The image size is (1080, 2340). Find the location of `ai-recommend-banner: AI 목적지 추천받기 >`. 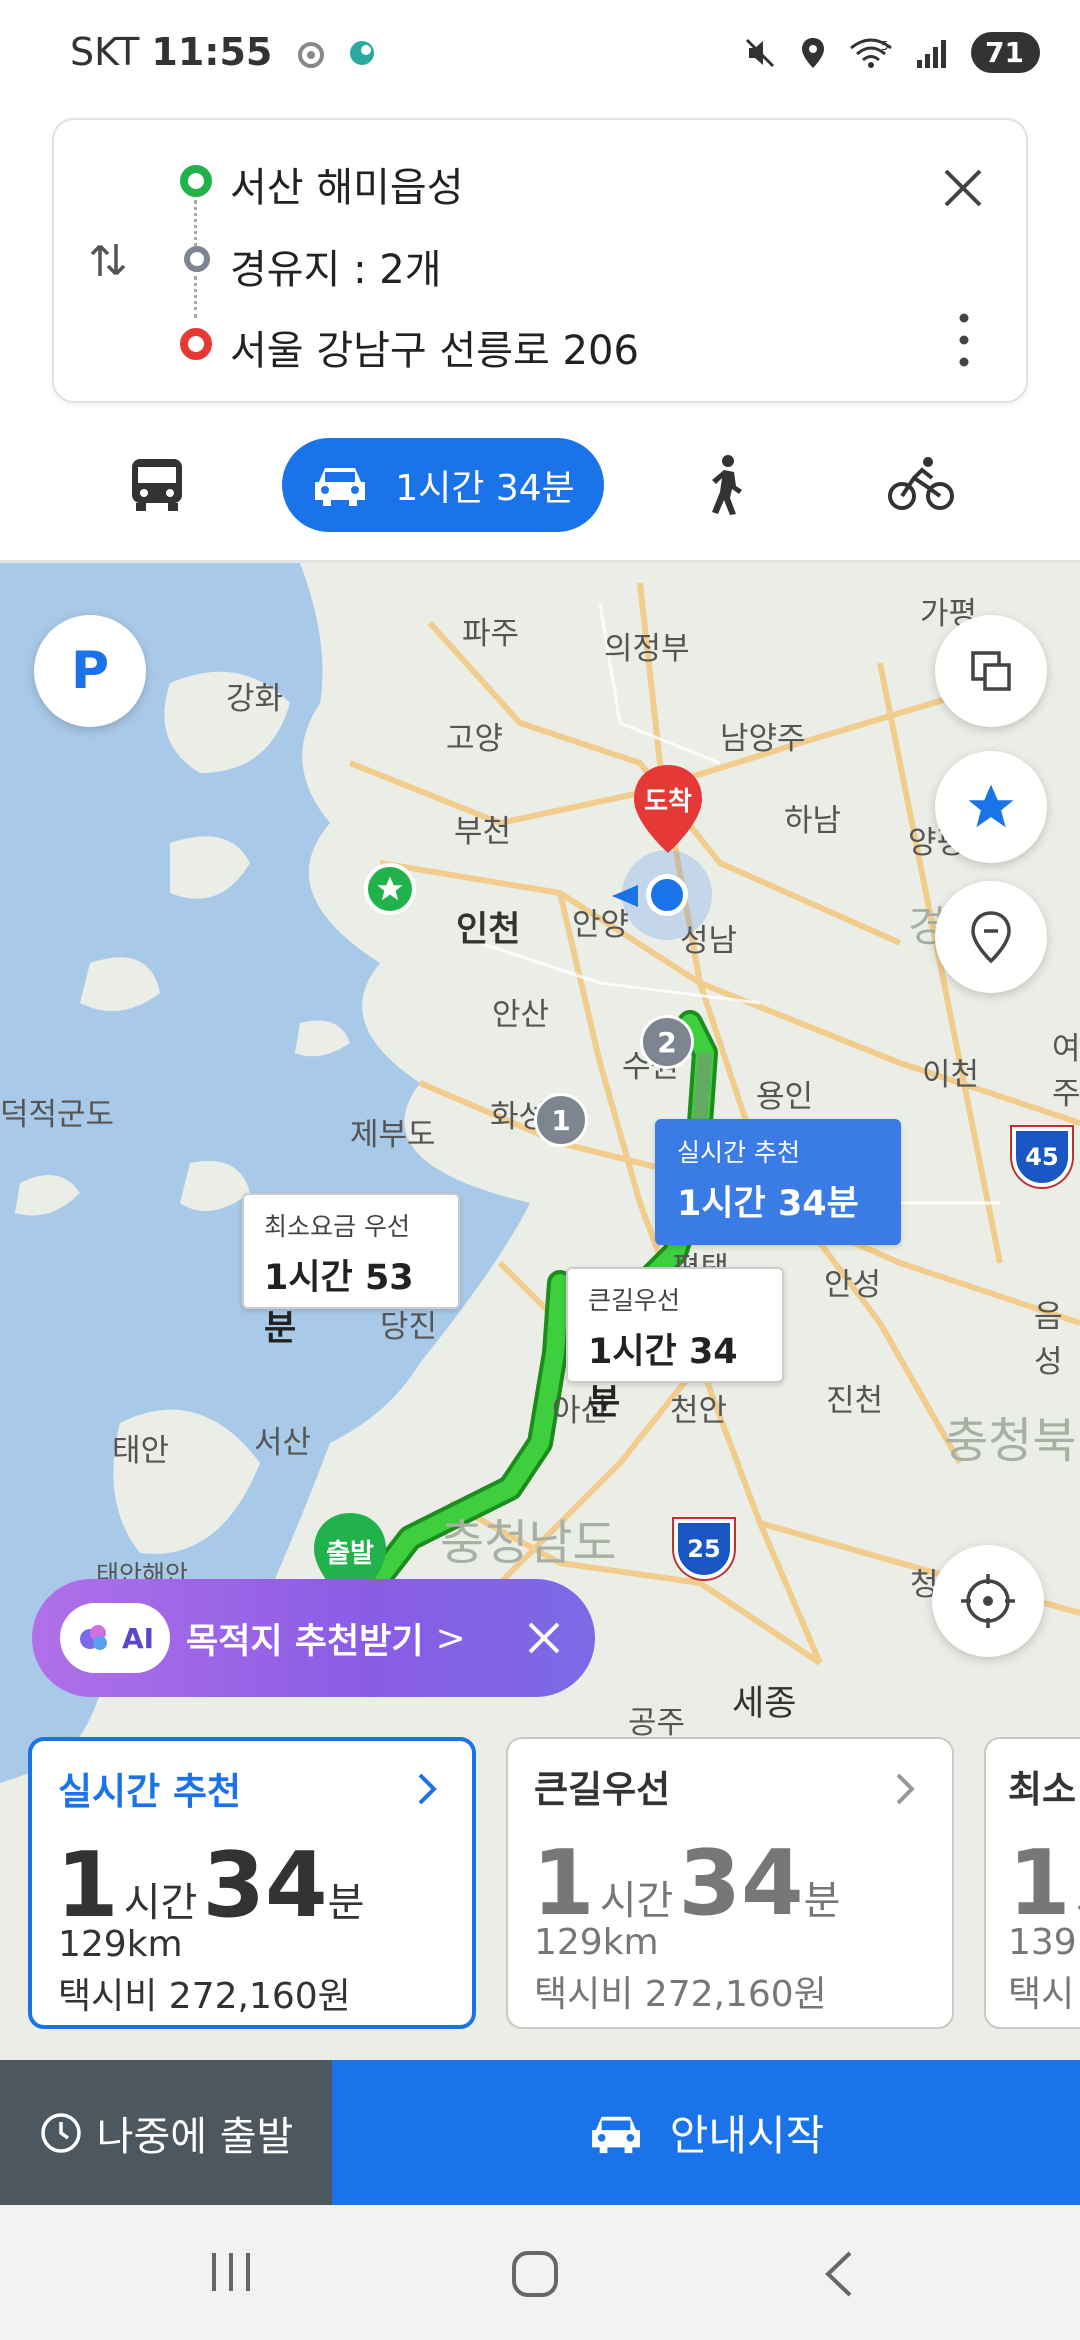

ai-recommend-banner: AI 목적지 추천받기 > is located at coordinates (313, 1638).